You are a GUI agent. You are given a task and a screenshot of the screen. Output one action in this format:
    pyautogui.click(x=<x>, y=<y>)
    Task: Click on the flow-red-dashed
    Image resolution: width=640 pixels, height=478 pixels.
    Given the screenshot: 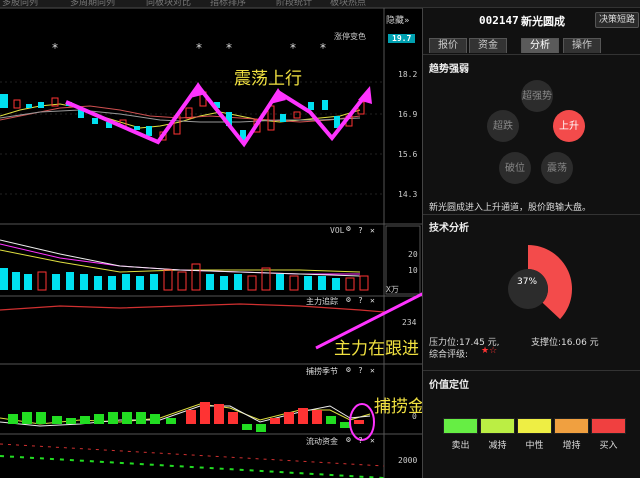 What is the action you would take?
    pyautogui.click(x=192, y=455)
    